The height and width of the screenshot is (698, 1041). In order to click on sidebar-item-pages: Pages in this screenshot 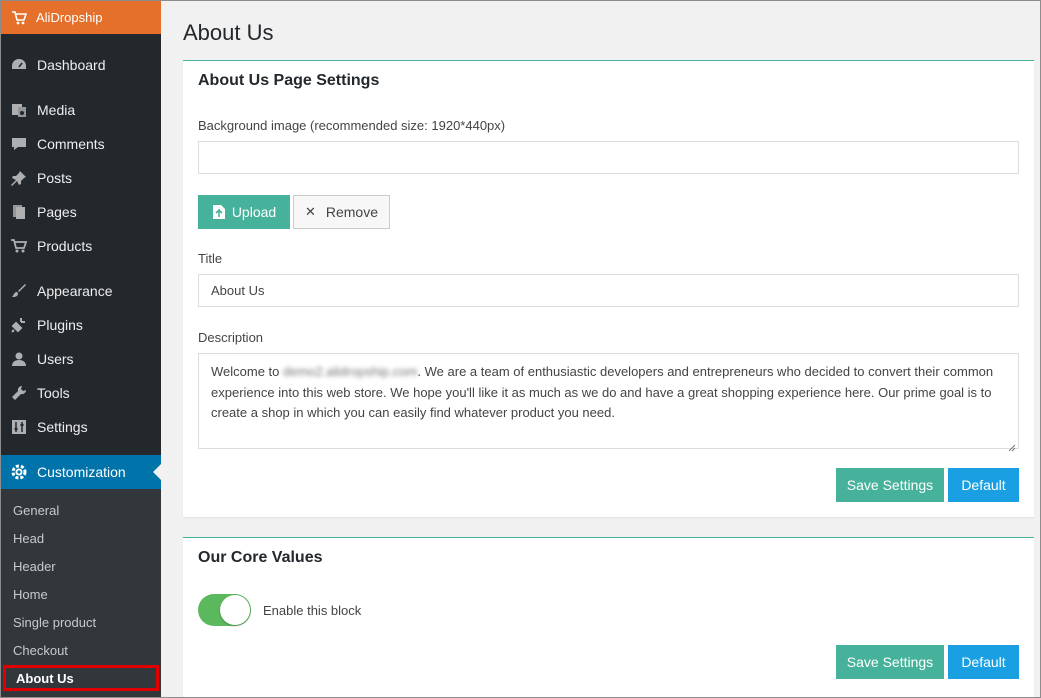, I will do `click(81, 212)`.